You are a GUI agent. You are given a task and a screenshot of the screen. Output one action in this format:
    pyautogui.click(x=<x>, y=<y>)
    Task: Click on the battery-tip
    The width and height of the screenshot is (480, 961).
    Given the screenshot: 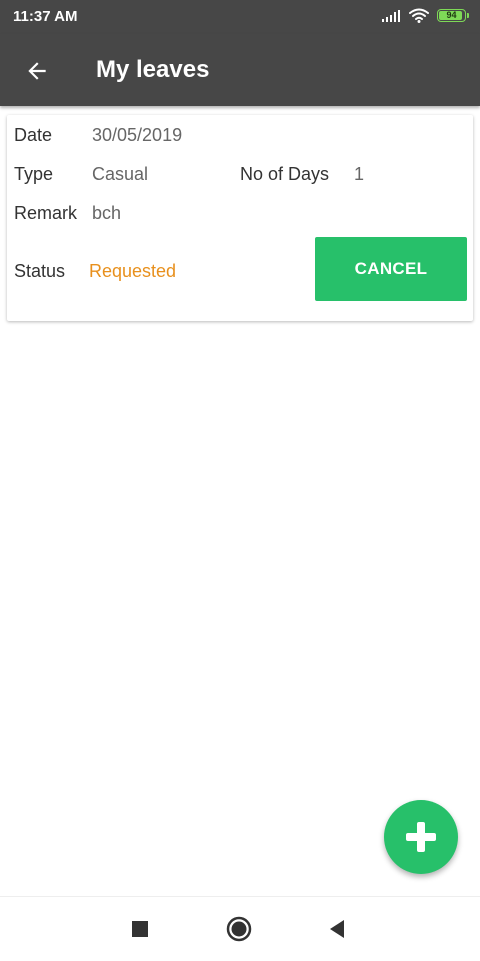 What is the action you would take?
    pyautogui.click(x=468, y=15)
    